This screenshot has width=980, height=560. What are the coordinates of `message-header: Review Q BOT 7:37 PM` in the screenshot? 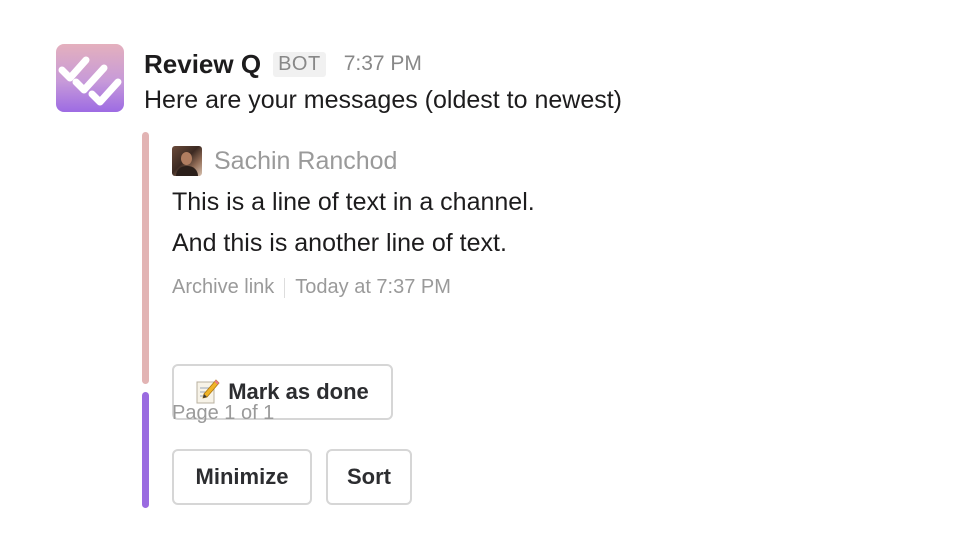 It's located at (283, 64).